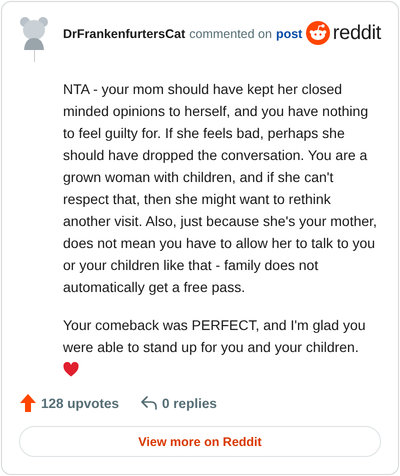 Image resolution: width=400 pixels, height=476 pixels. Describe the element at coordinates (80, 403) in the screenshot. I see `upvote-count: 128 upvotes` at that location.